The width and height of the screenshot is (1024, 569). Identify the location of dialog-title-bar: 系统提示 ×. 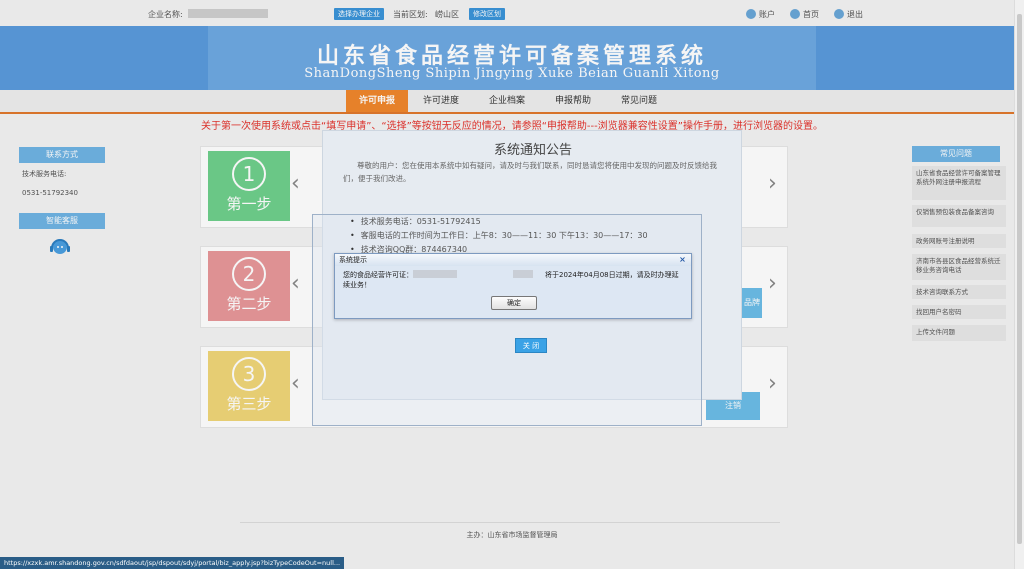
(513, 260).